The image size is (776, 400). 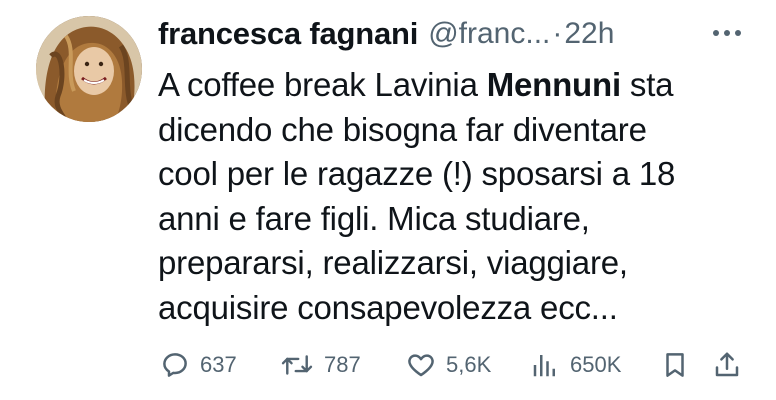 I want to click on more-options-button, so click(x=727, y=33).